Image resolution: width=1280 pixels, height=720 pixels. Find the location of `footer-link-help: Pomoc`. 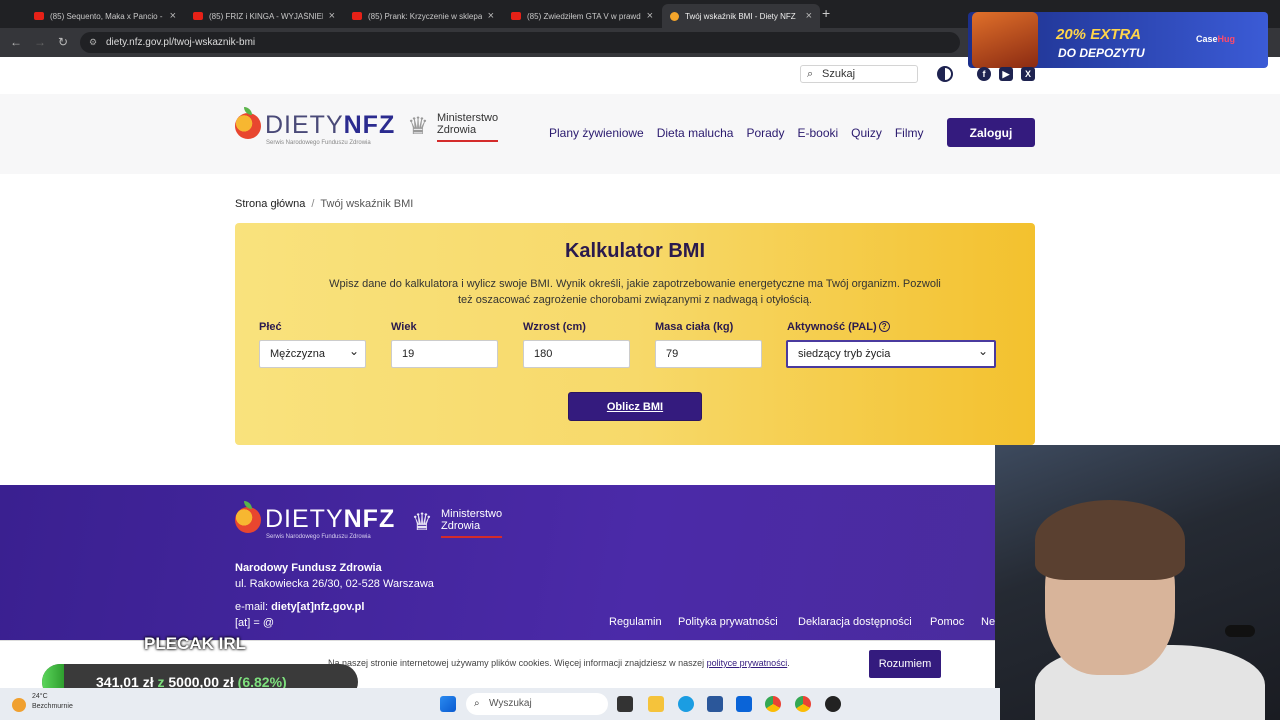

footer-link-help: Pomoc is located at coordinates (947, 622).